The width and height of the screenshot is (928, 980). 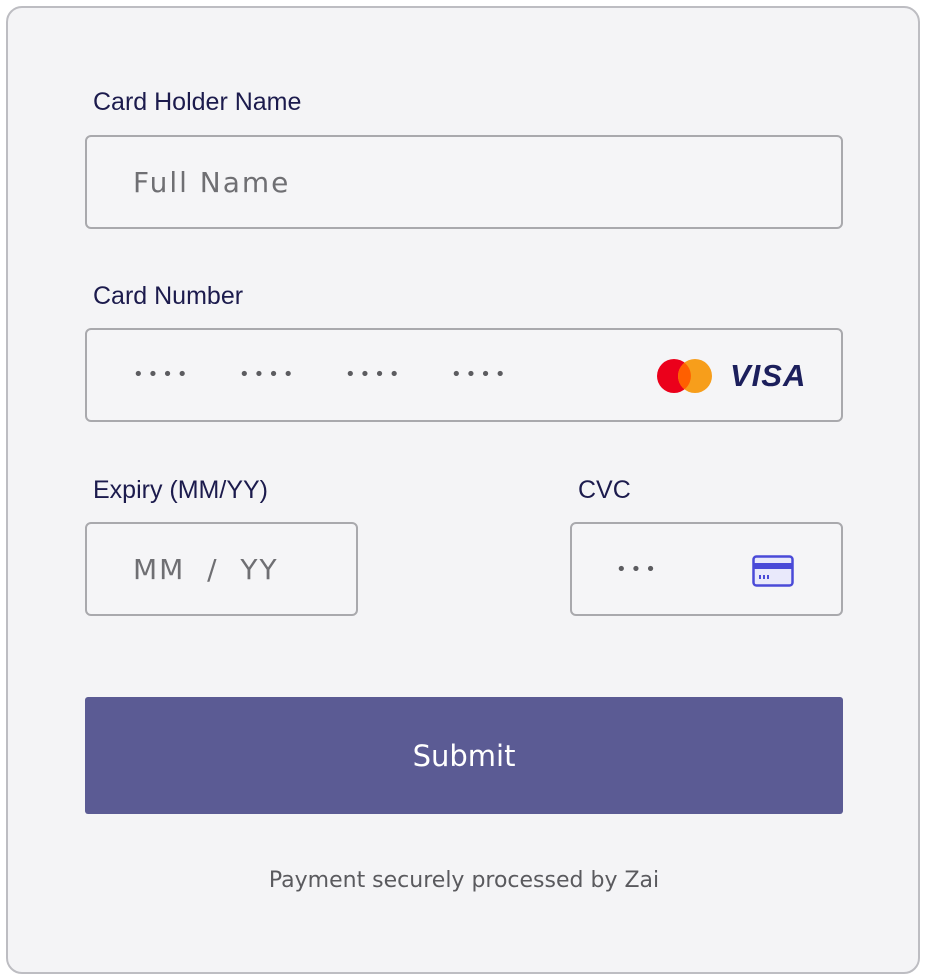 What do you see at coordinates (168, 296) in the screenshot?
I see `card-number-label: Card Number` at bounding box center [168, 296].